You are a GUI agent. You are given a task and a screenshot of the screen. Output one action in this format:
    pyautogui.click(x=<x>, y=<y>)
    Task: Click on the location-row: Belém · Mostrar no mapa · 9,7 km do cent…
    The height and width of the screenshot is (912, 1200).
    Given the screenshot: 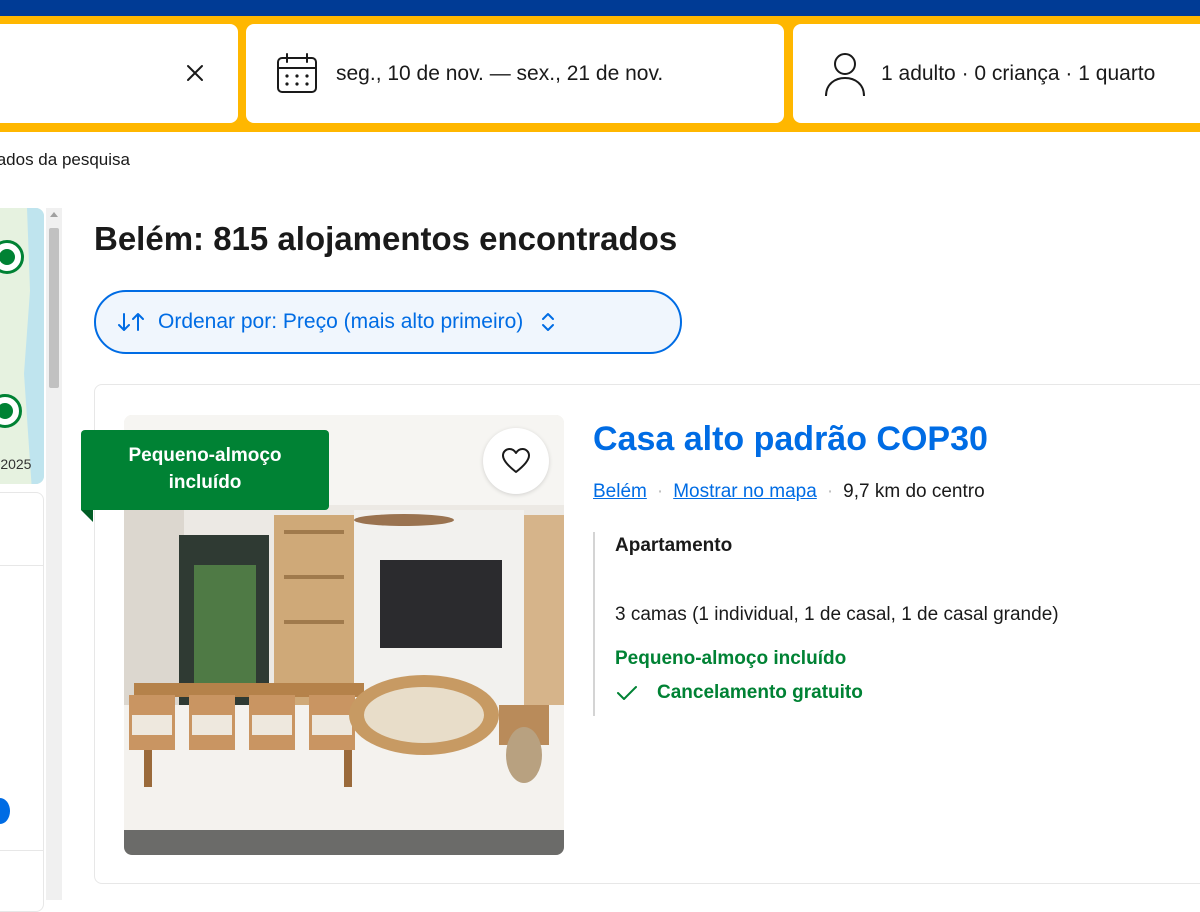 What is the action you would take?
    pyautogui.click(x=789, y=492)
    